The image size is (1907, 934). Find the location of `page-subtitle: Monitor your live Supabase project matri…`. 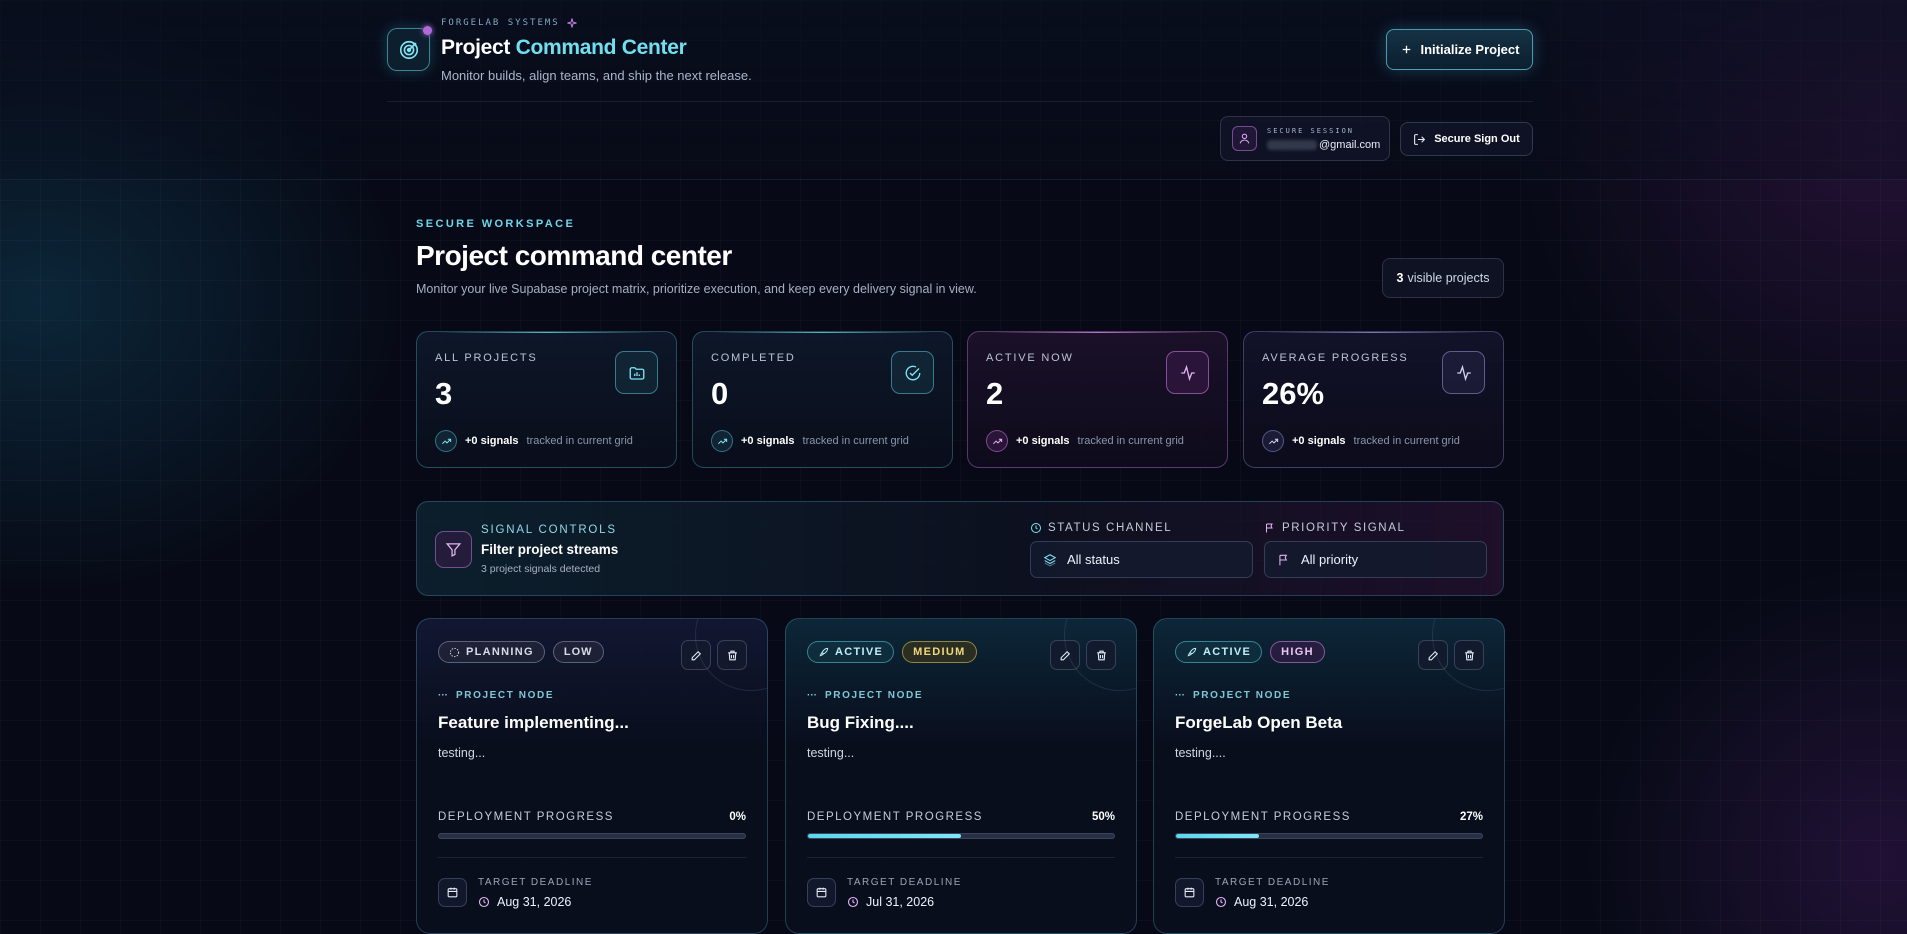

page-subtitle: Monitor your live Supabase project matri… is located at coordinates (696, 289).